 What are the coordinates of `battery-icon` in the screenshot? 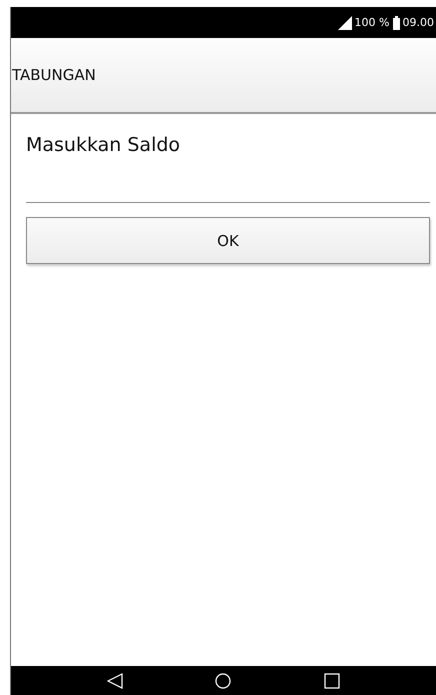 It's located at (396, 23).